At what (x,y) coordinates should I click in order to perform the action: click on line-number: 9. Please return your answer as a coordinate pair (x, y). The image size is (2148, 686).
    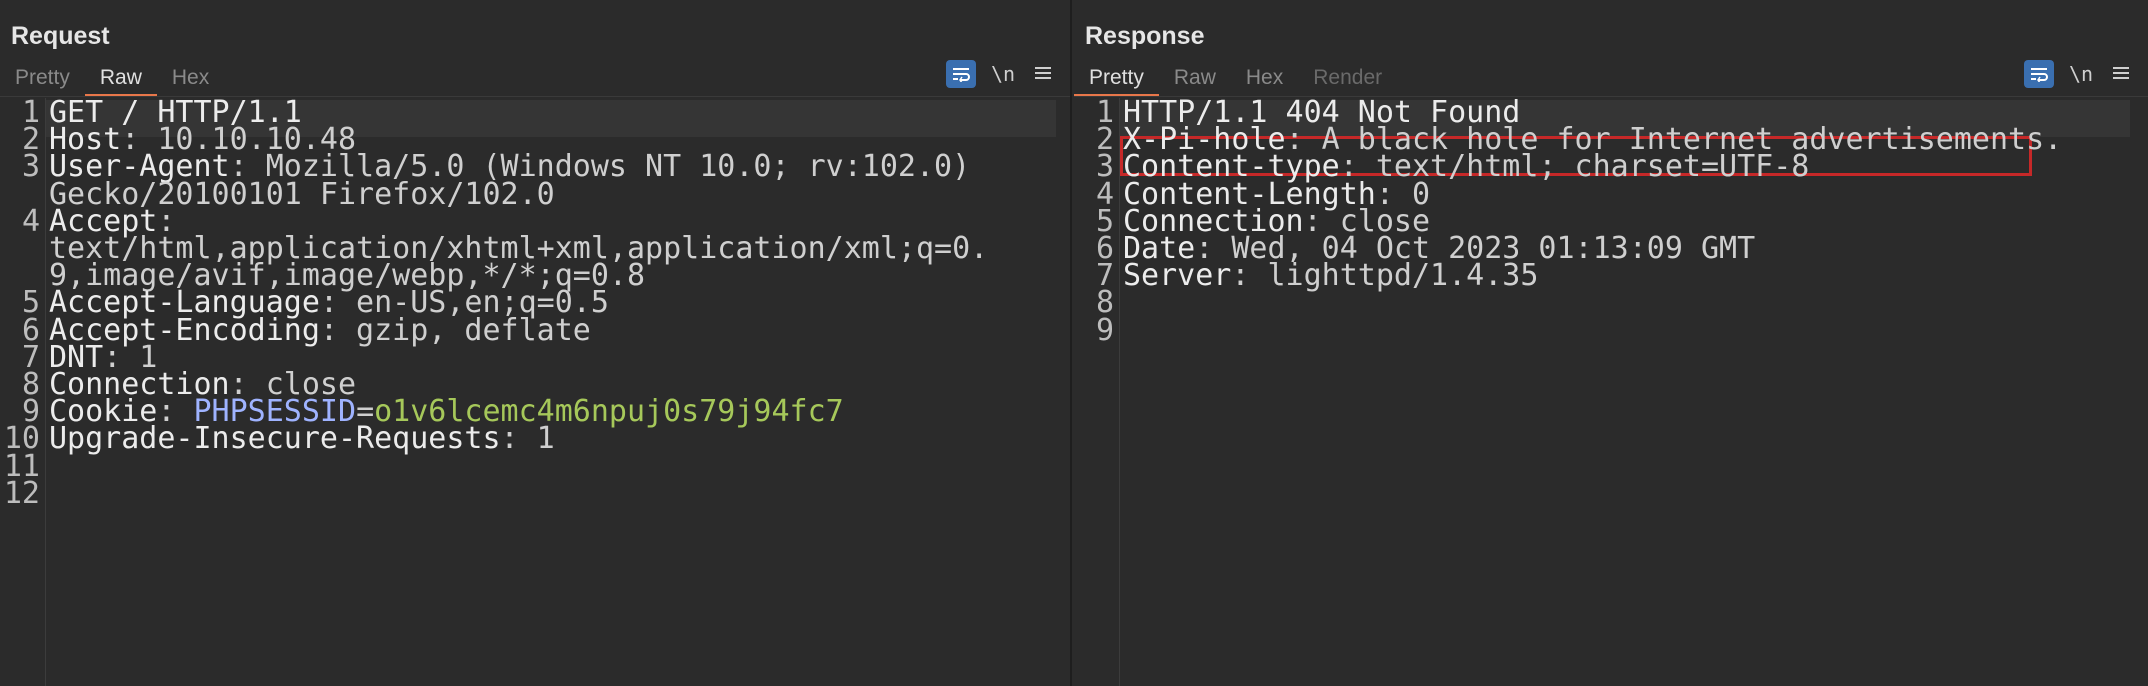
    Looking at the image, I should click on (1104, 330).